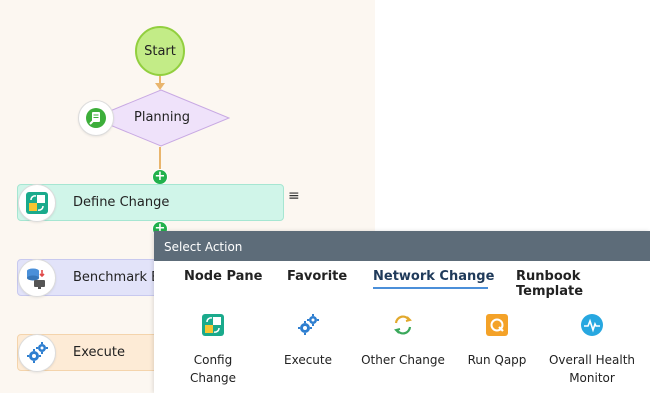 This screenshot has width=650, height=393. I want to click on action-run-qapp-label: Run Qapp, so click(497, 360).